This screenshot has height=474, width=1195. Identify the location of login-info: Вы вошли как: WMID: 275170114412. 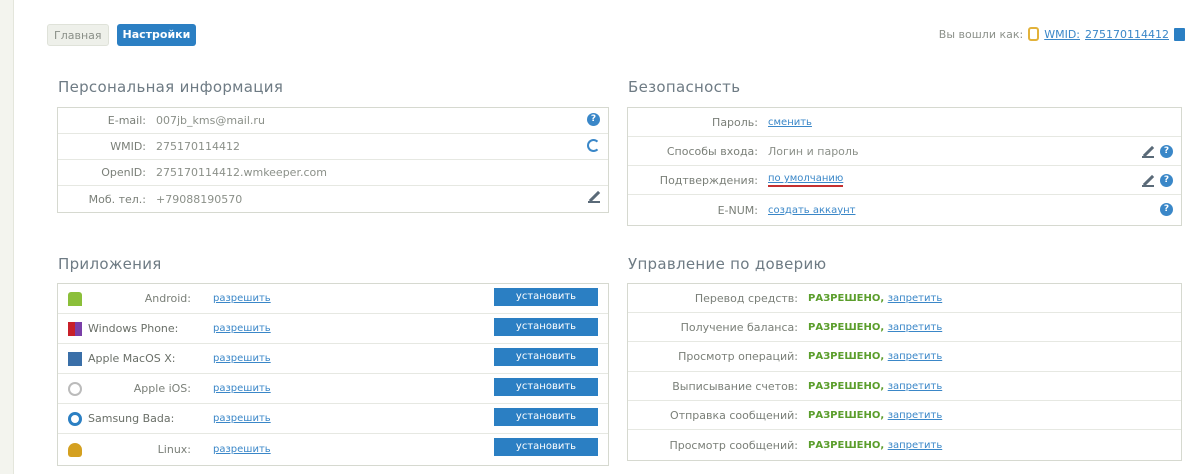
(1062, 34).